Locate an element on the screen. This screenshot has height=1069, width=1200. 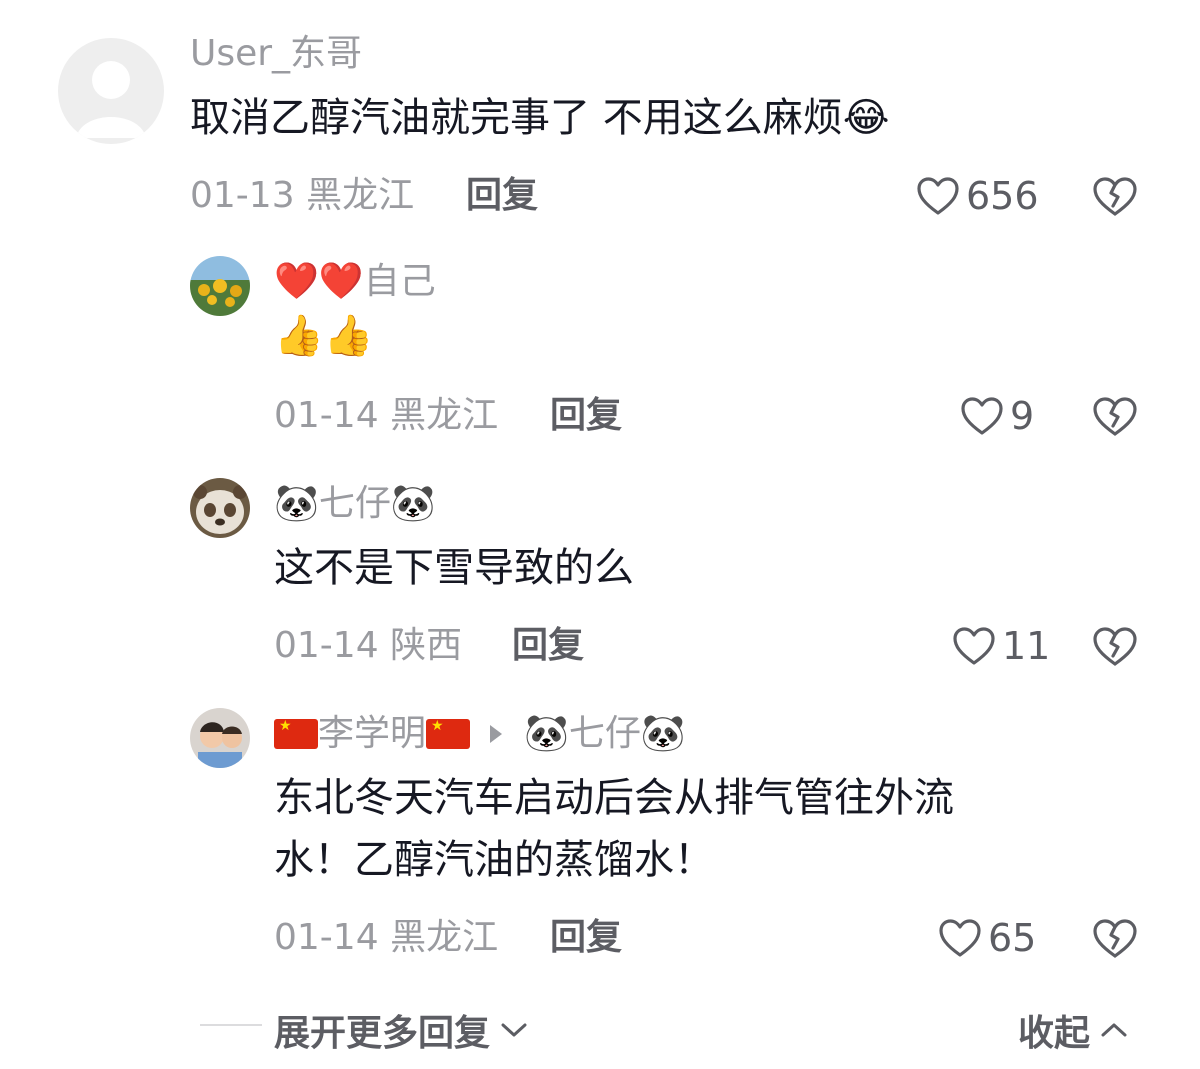
like-button: 11 is located at coordinates (1001, 646).